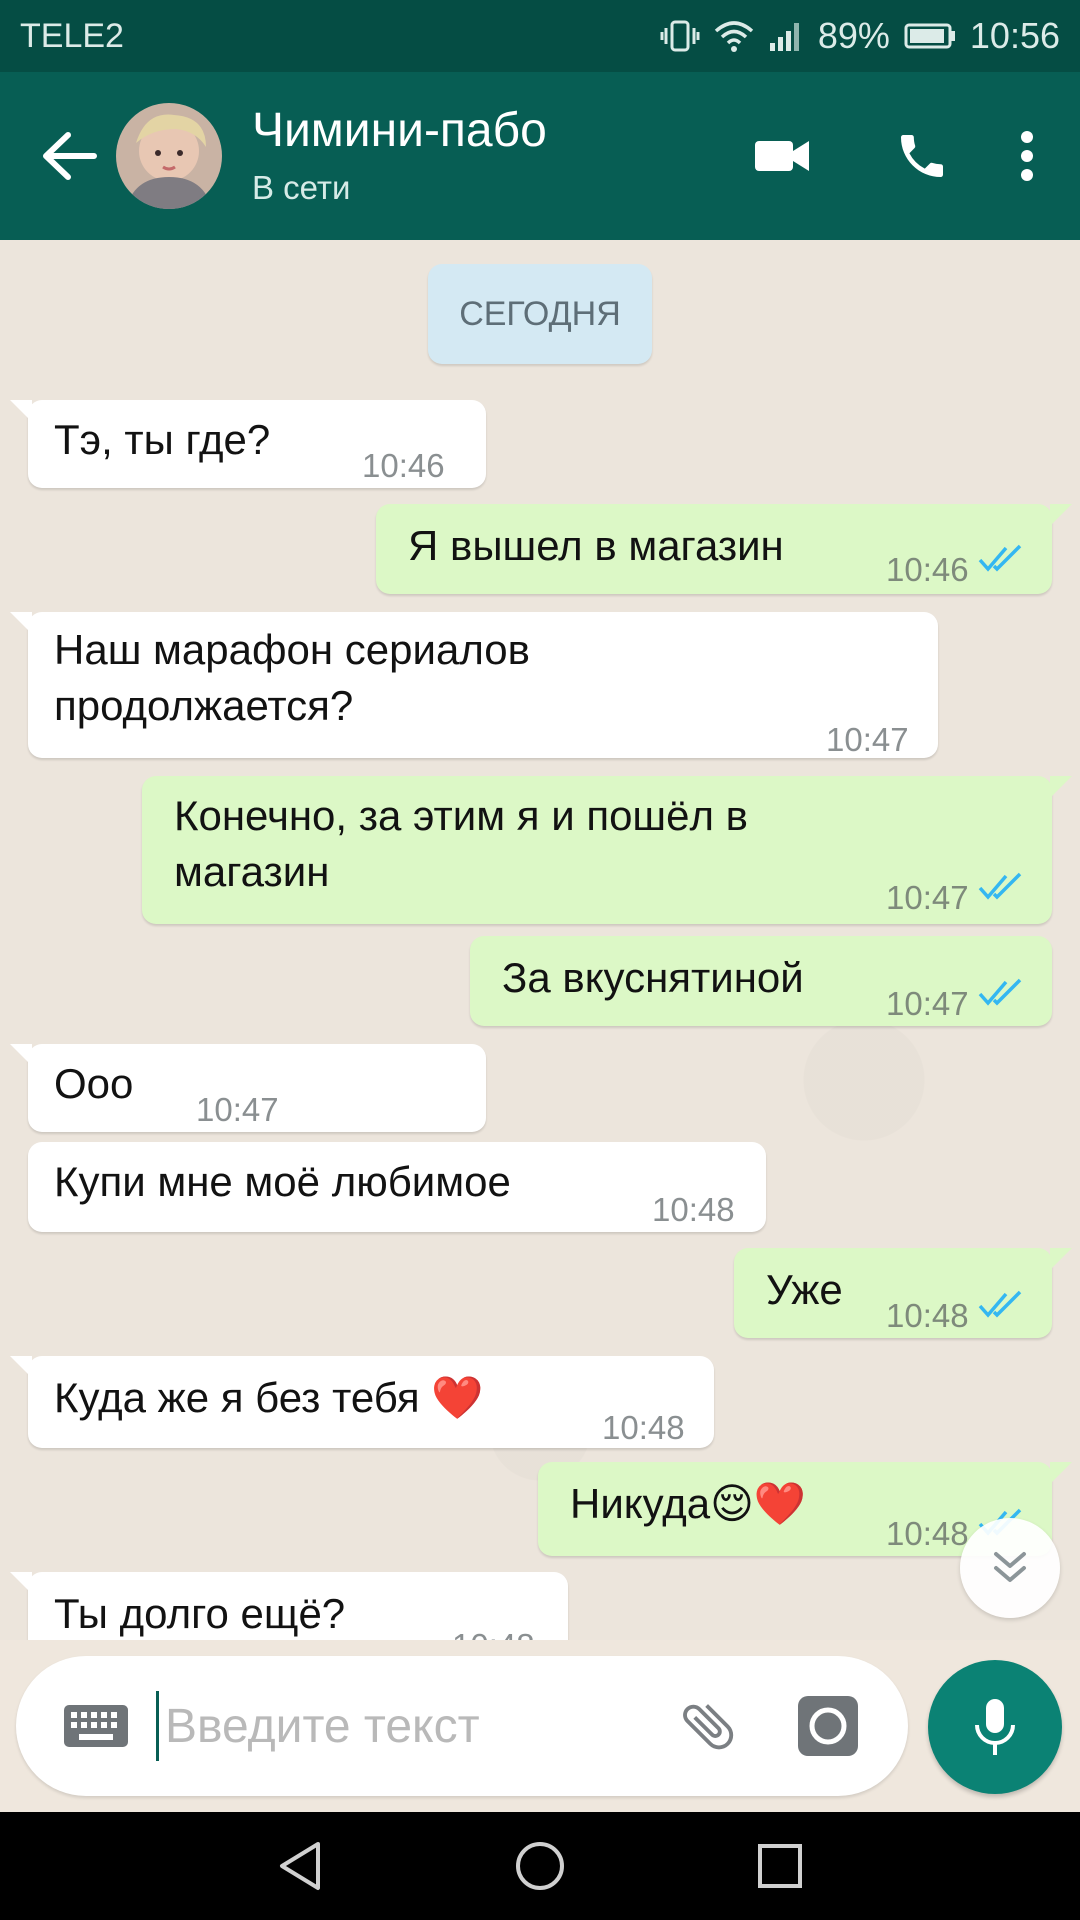 This screenshot has width=1080, height=1920. I want to click on incoming-message: Ты долго ещё? 10:48, so click(289, 1606).